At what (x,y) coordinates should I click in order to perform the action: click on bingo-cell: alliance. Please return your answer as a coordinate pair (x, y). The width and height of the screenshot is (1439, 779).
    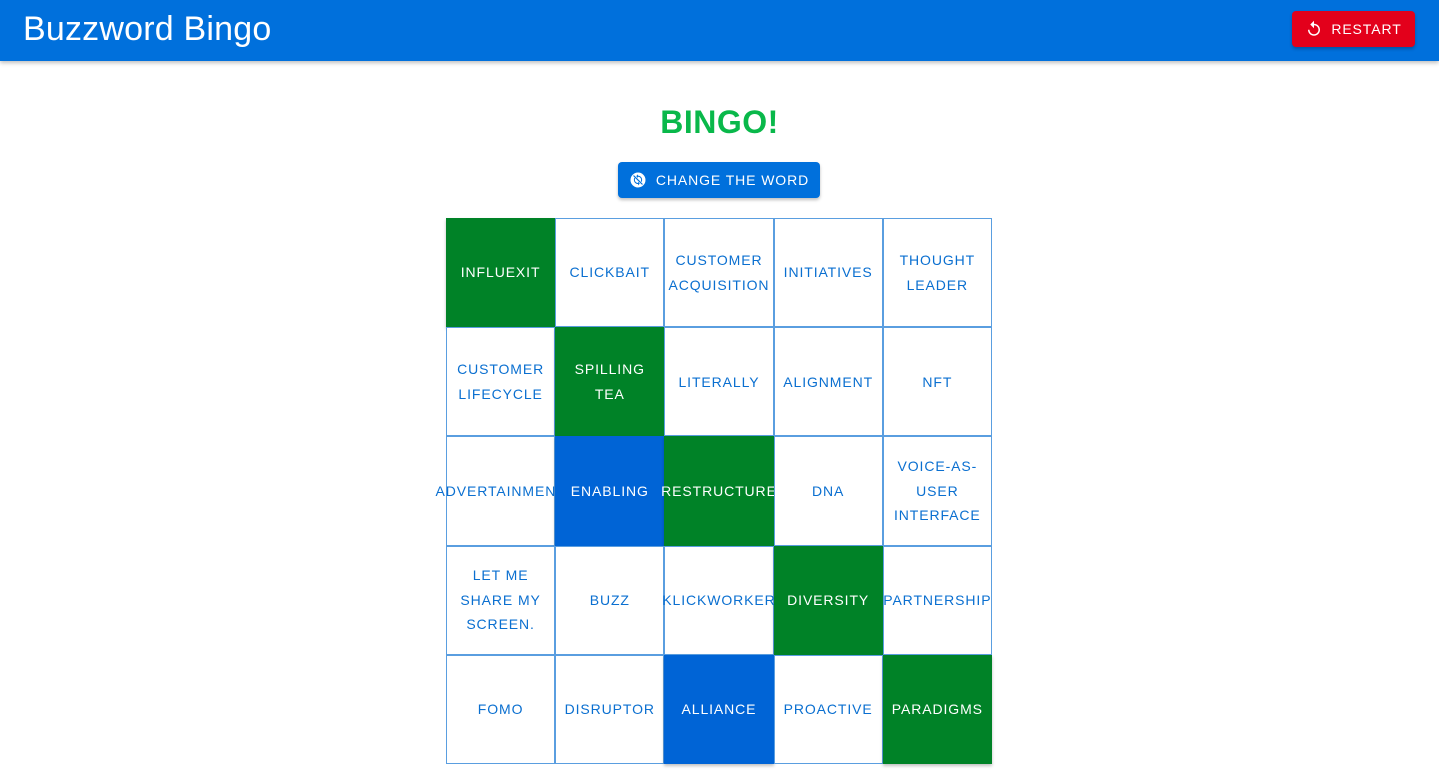
    Looking at the image, I should click on (719, 709).